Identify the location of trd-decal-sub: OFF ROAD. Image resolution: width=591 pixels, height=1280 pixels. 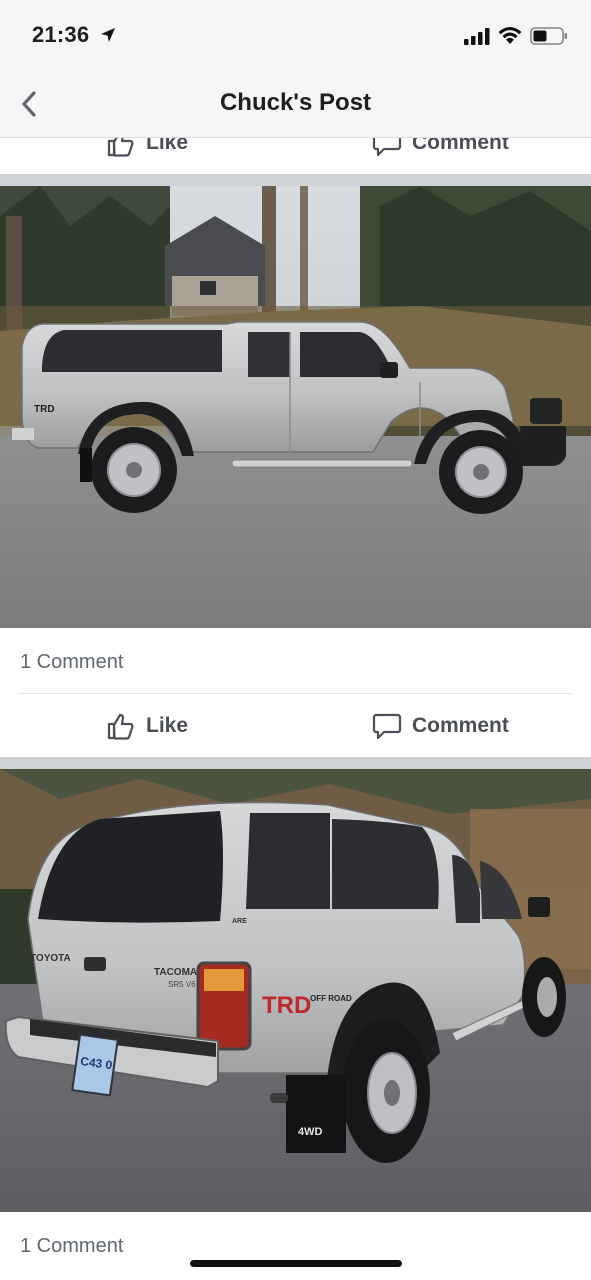
(331, 998).